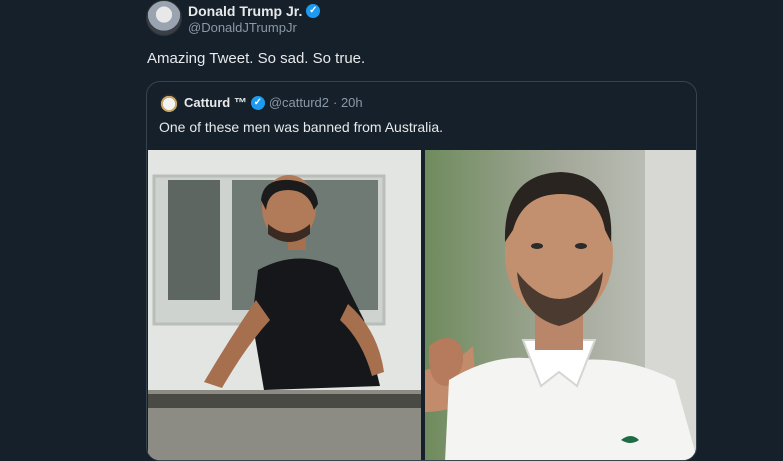 The height and width of the screenshot is (461, 783). What do you see at coordinates (169, 103) in the screenshot?
I see `quoted-author-avatar` at bounding box center [169, 103].